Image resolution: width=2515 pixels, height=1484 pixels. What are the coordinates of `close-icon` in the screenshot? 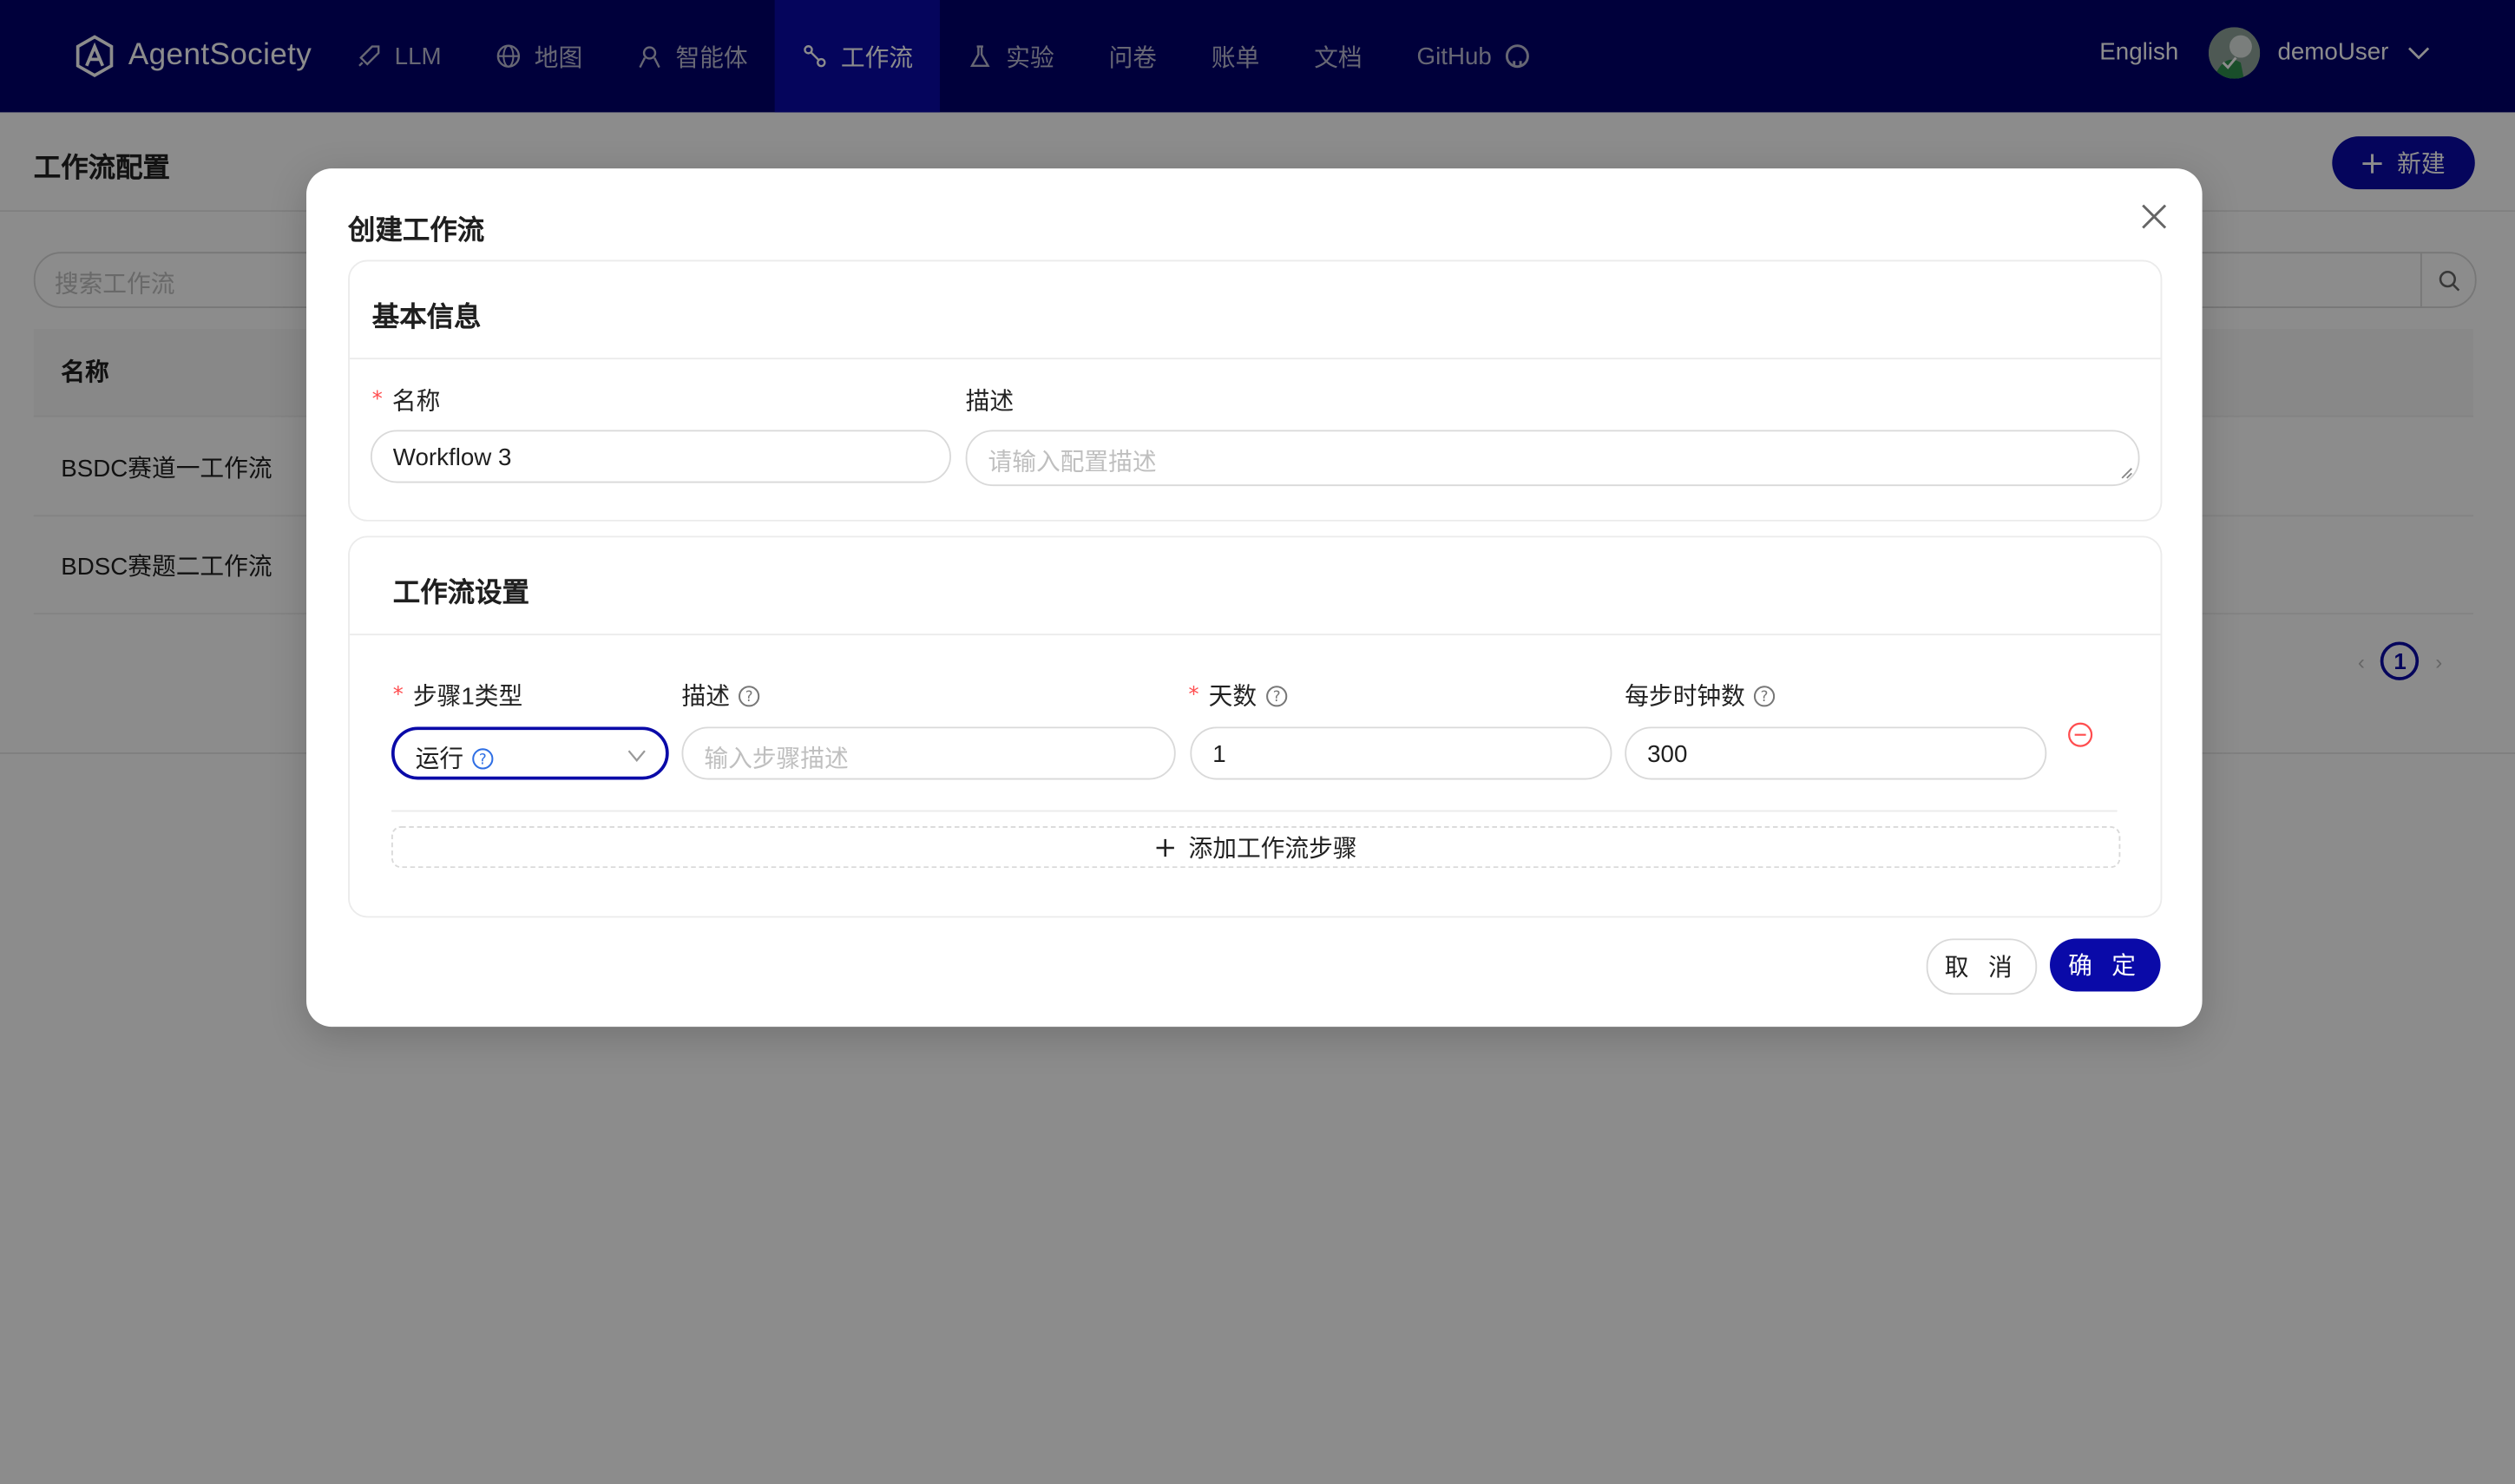 It's located at (2154, 216).